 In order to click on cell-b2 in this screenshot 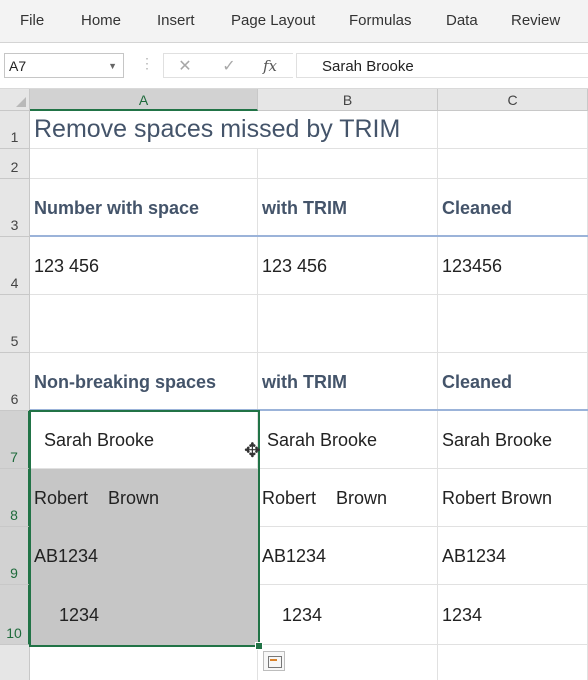, I will do `click(348, 164)`.